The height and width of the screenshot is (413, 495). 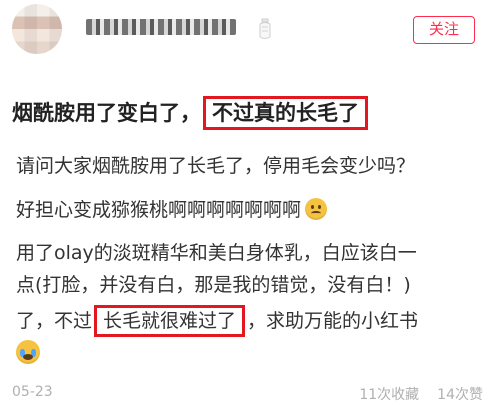 I want to click on title-highlight-box: 不过真的长毛了, so click(x=285, y=113).